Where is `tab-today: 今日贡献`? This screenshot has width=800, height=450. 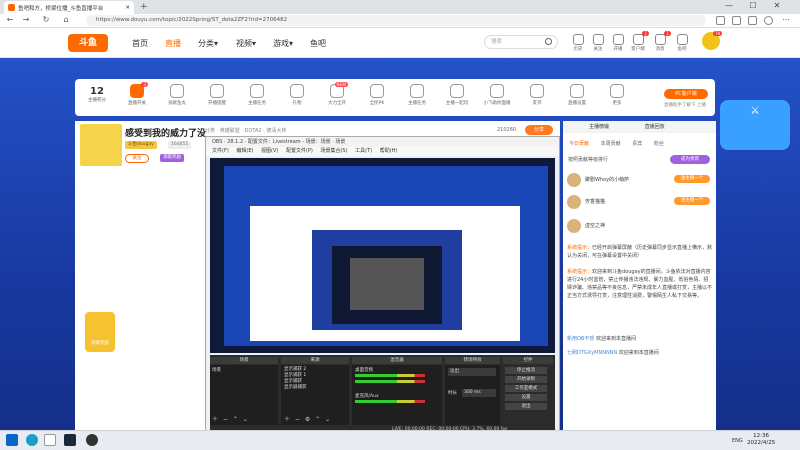 tab-today: 今日贡献 is located at coordinates (579, 144).